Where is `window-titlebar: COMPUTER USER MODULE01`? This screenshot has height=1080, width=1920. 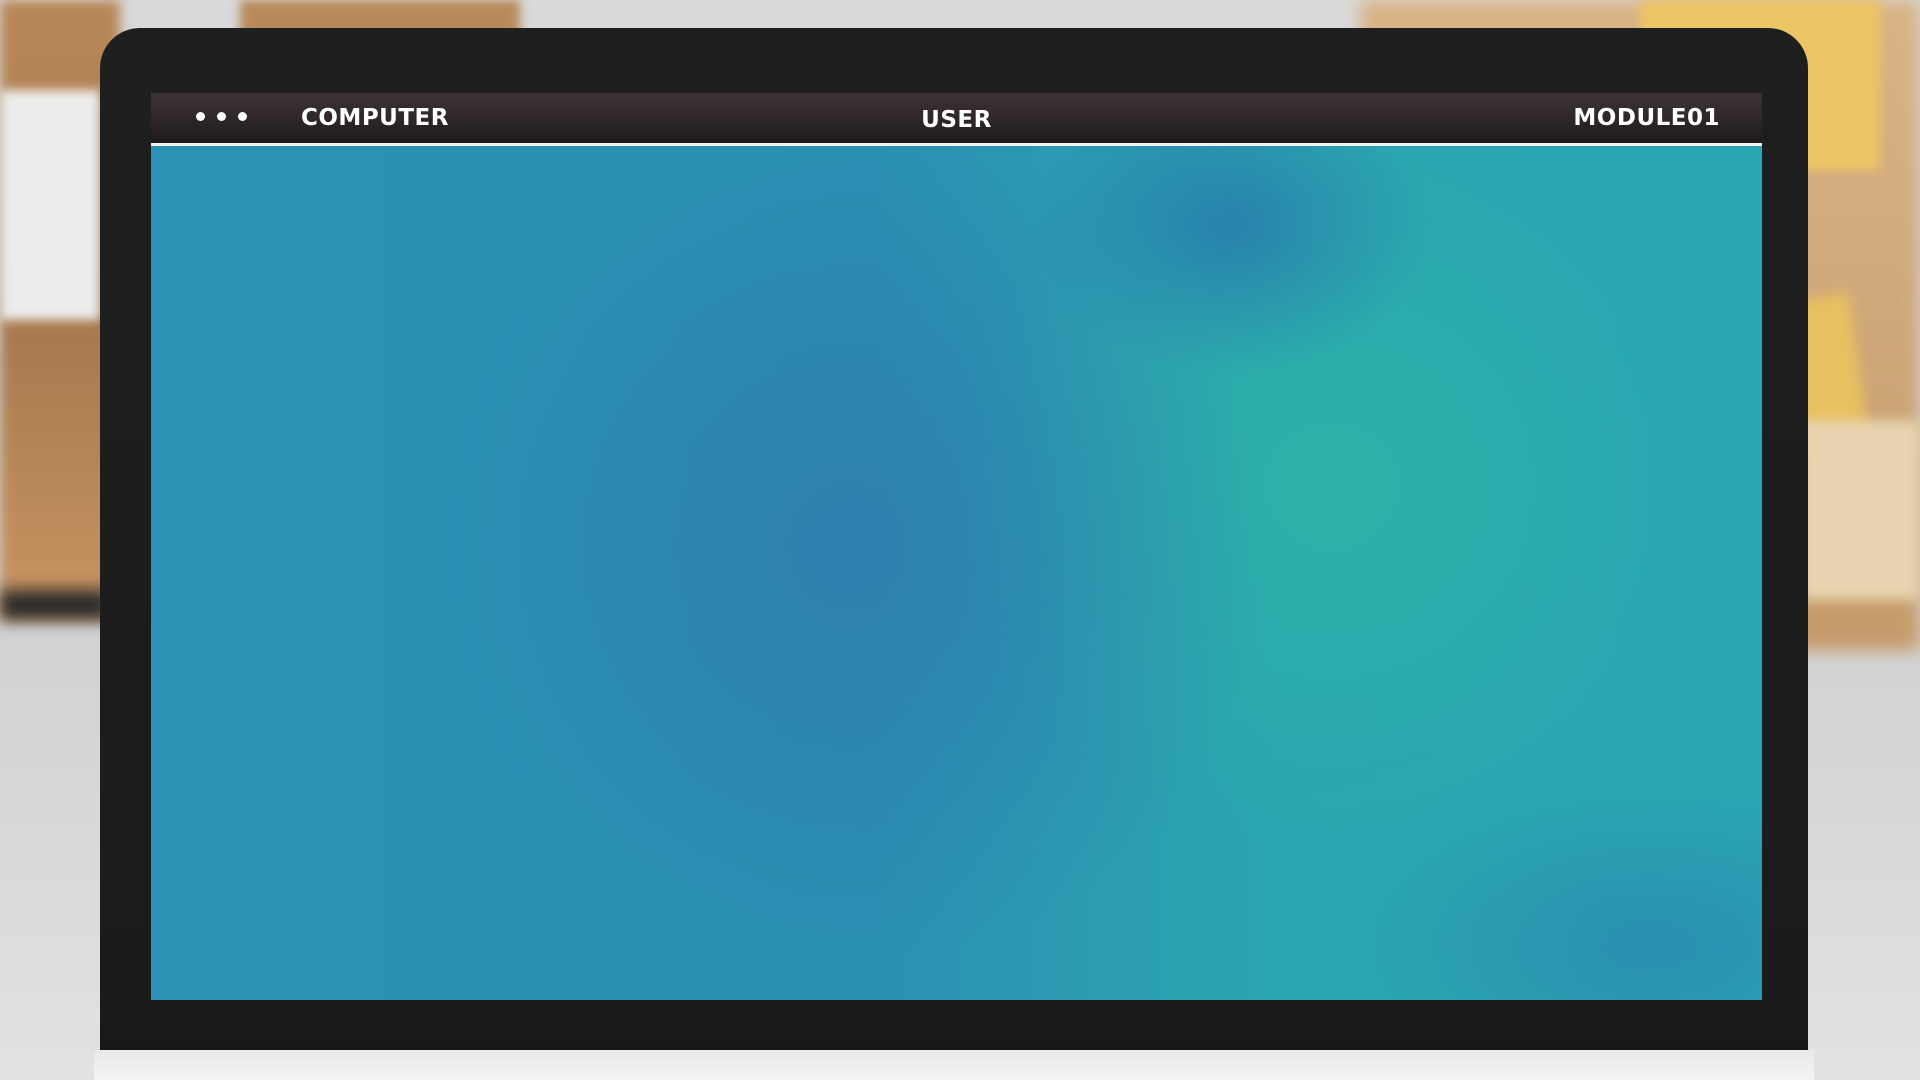
window-titlebar: COMPUTER USER MODULE01 is located at coordinates (956, 119).